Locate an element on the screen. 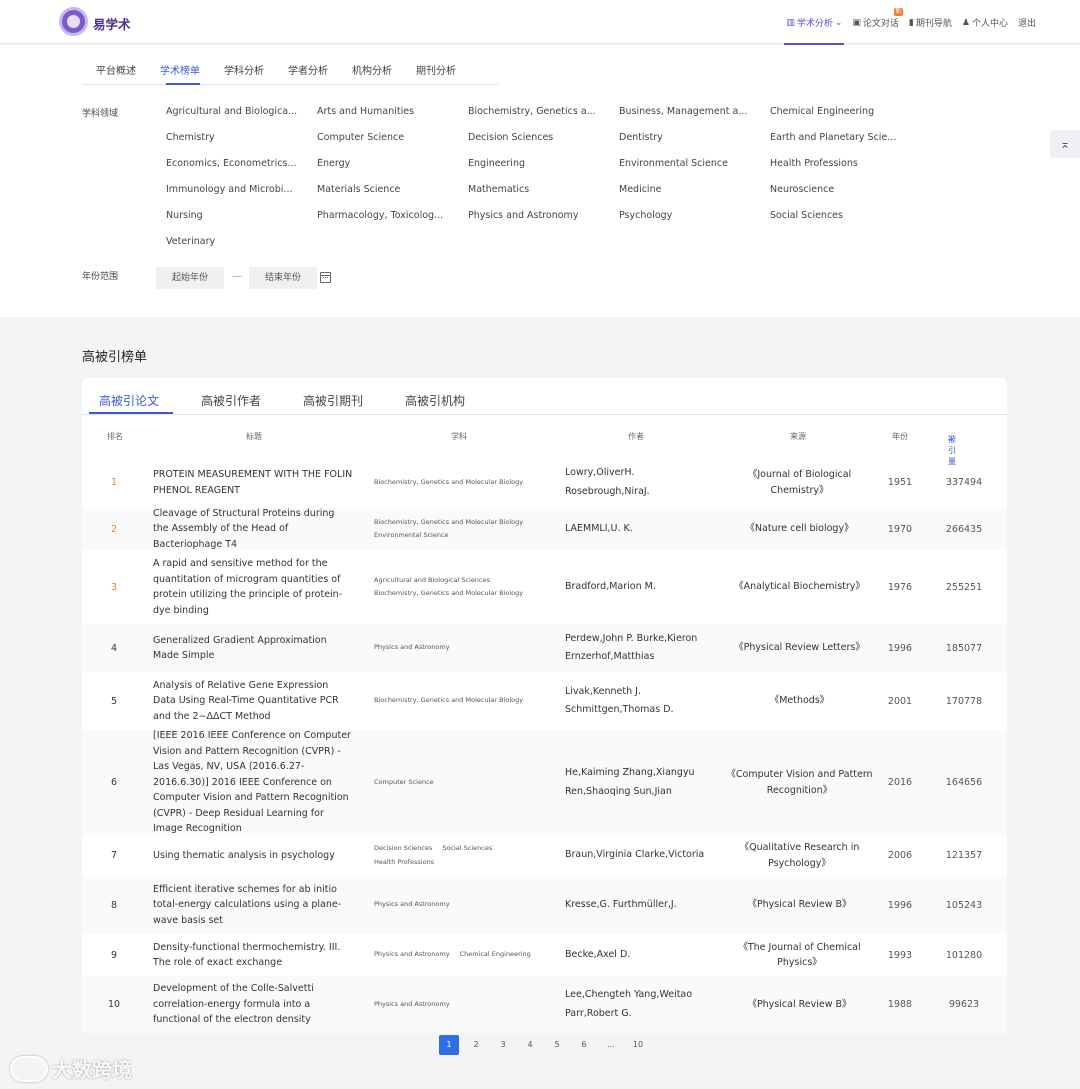 Image resolution: width=1080 pixels, height=1089 pixels. author-cell: Braun,Virginia Clarke,Victoria is located at coordinates (640, 855).